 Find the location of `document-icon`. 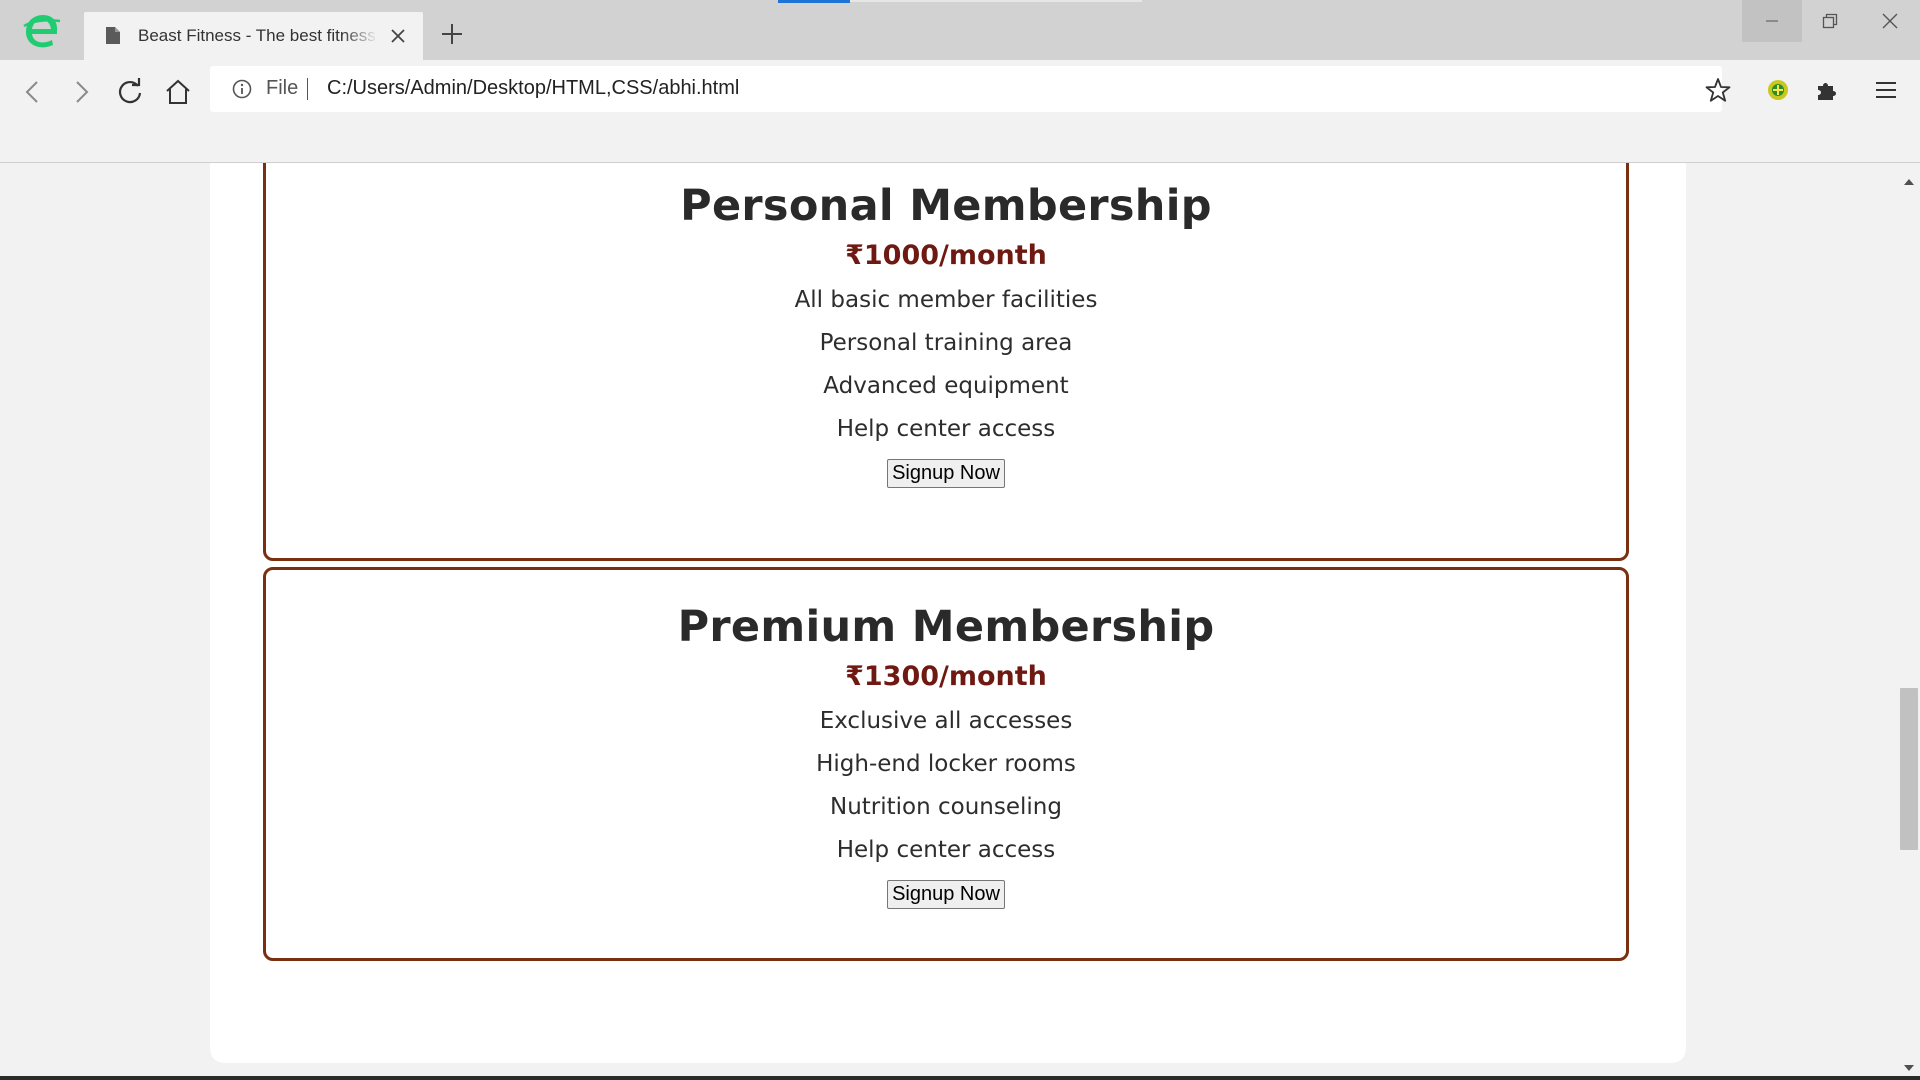

document-icon is located at coordinates (113, 35).